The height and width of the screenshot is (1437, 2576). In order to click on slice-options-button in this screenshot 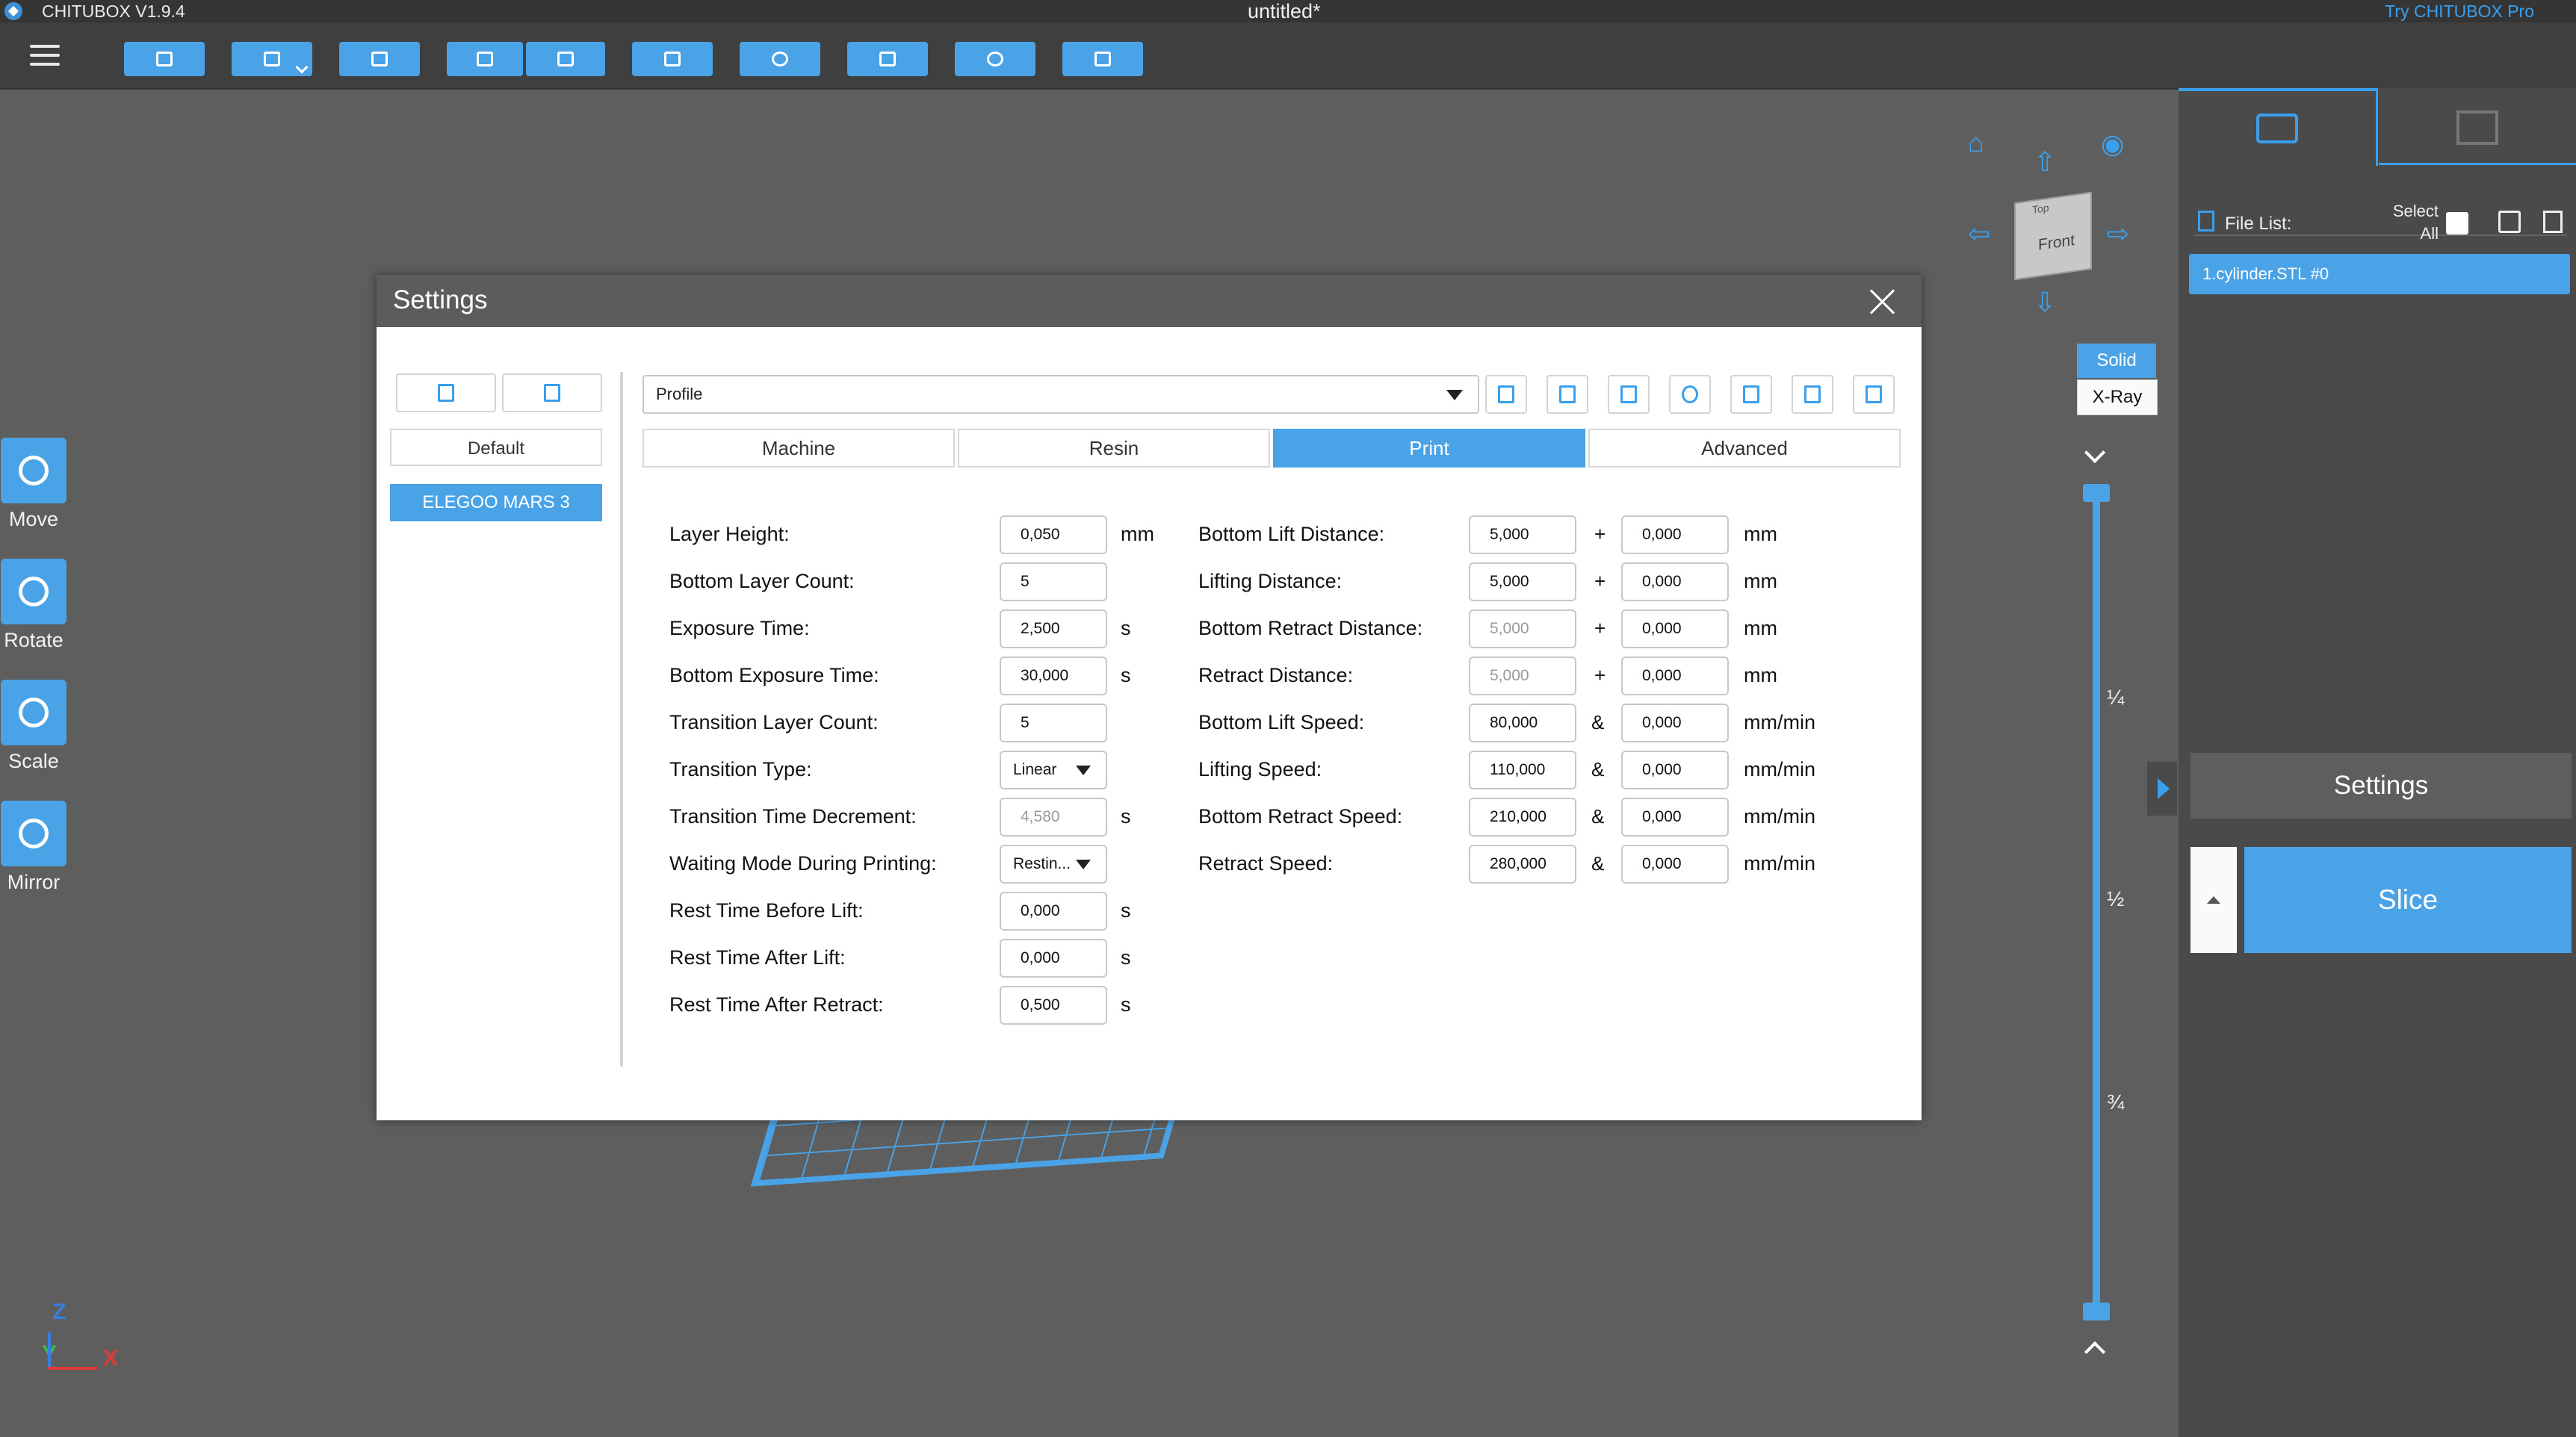, I will do `click(2213, 900)`.